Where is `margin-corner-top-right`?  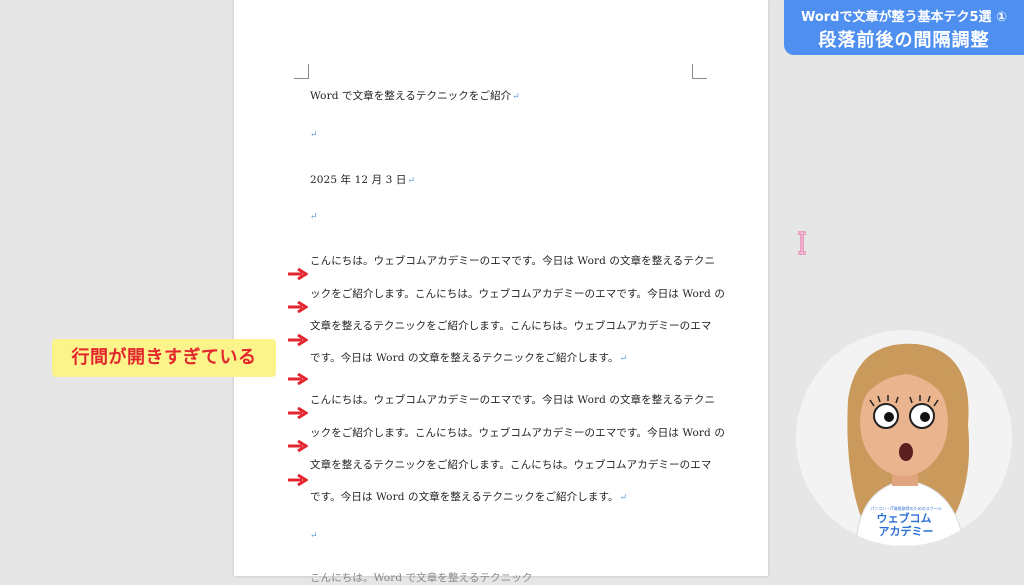 margin-corner-top-right is located at coordinates (699, 71).